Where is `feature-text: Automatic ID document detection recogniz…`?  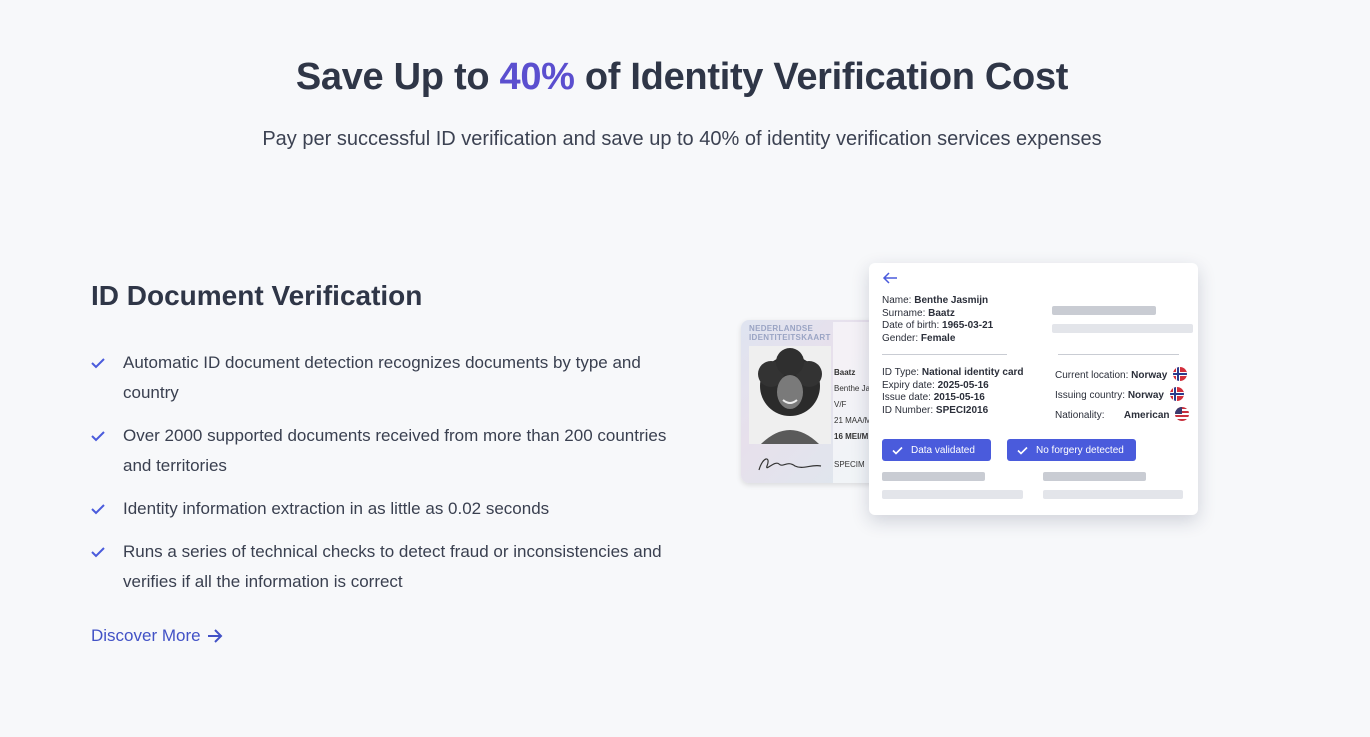 feature-text: Automatic ID document detection recogniz… is located at coordinates (382, 377).